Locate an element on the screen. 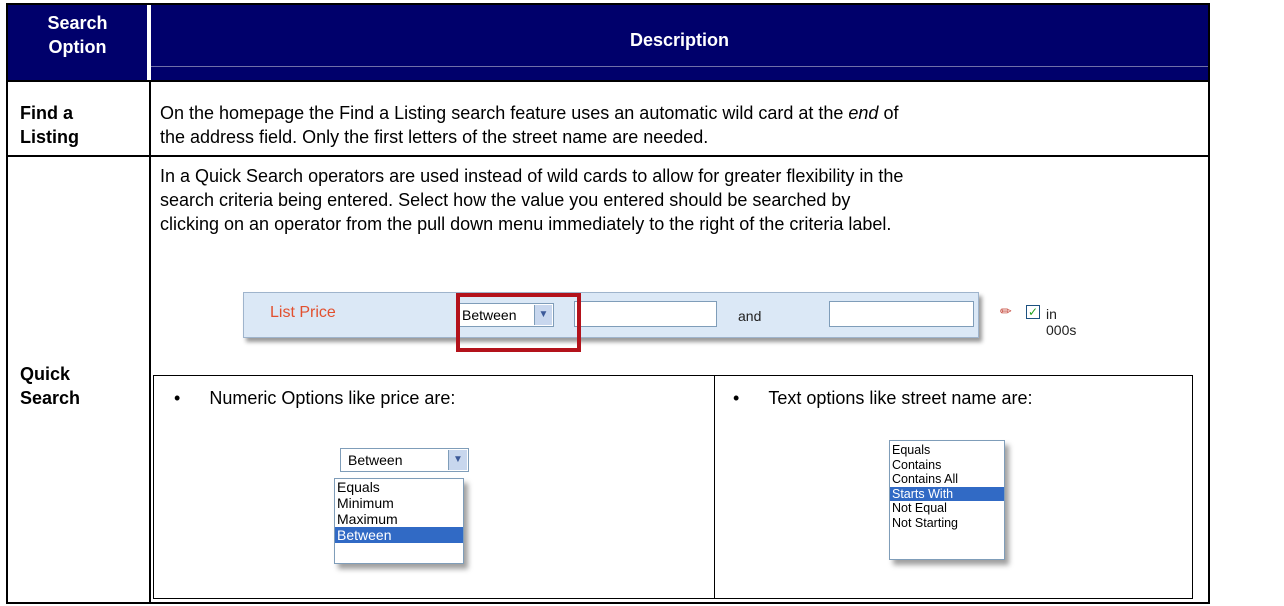 Image resolution: width=1284 pixels, height=606 pixels. numeric-operator-list: Equals Minimum Maximum Between is located at coordinates (399, 521).